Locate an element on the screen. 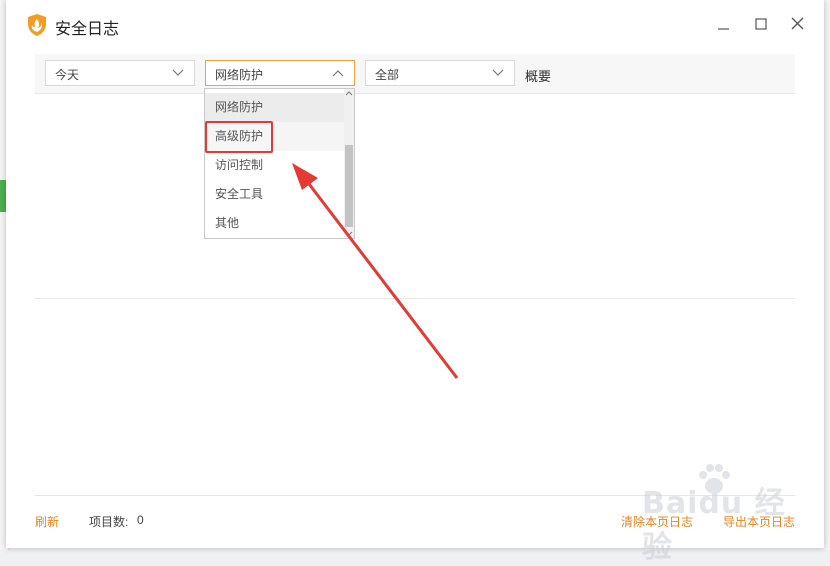 This screenshot has height=566, width=830. baidu-watermark: Baidu 经验 is located at coordinates (716, 512).